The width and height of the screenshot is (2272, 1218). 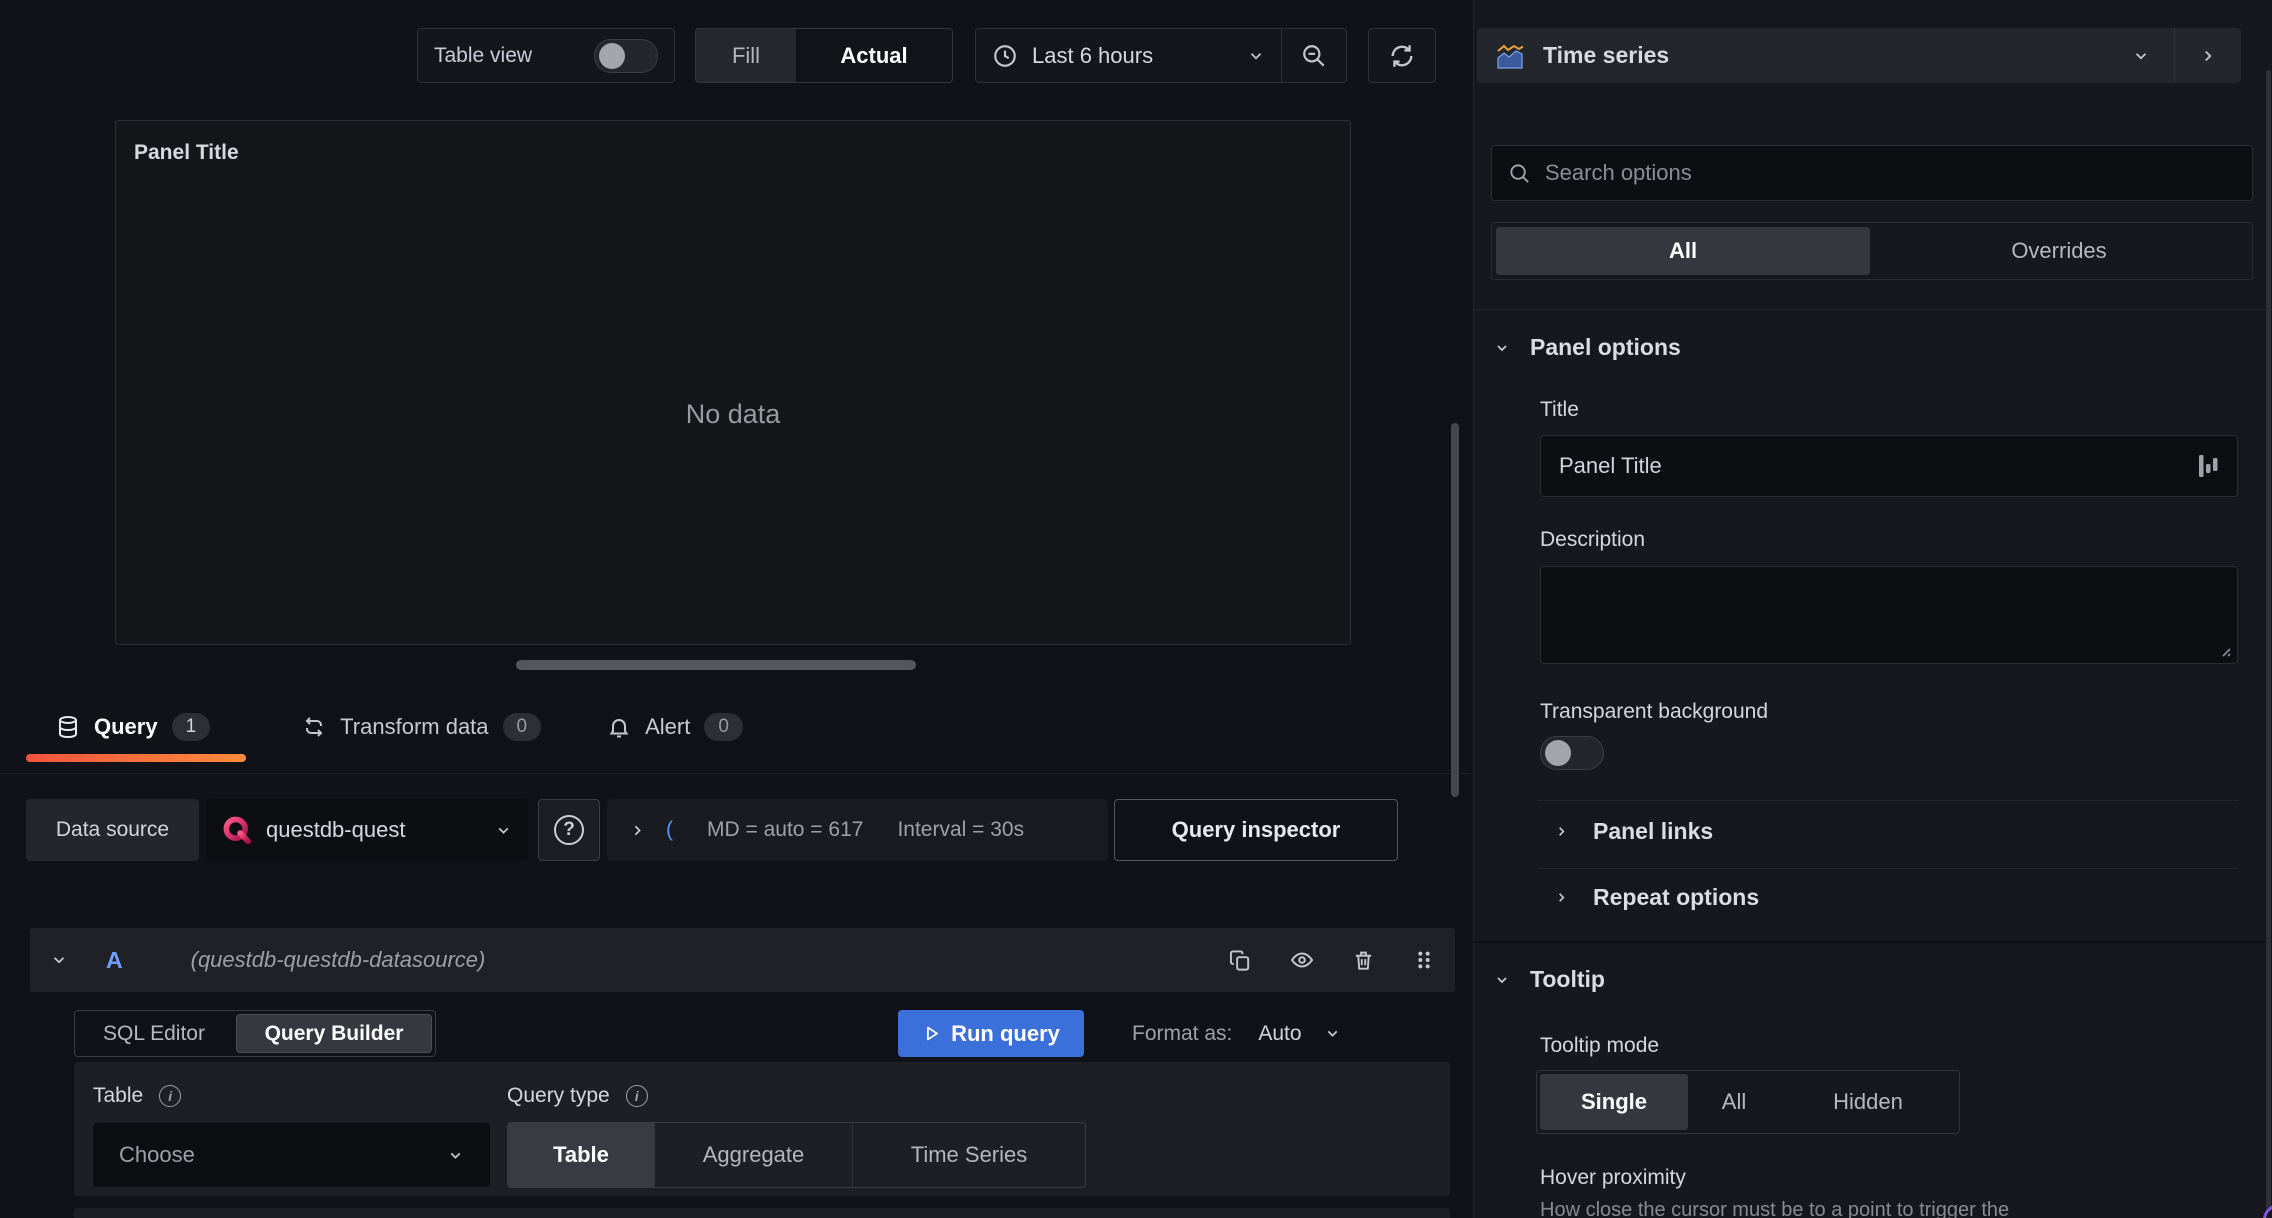 I want to click on visualization-picker: Time series, so click(x=1859, y=55).